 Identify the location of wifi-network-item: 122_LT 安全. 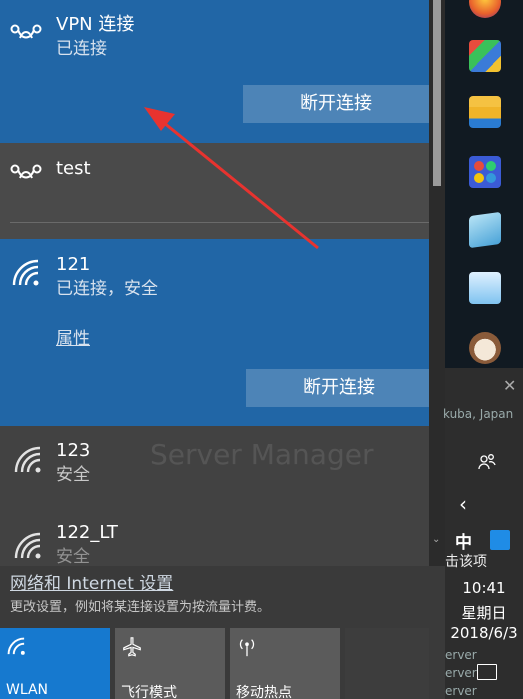
(214, 540).